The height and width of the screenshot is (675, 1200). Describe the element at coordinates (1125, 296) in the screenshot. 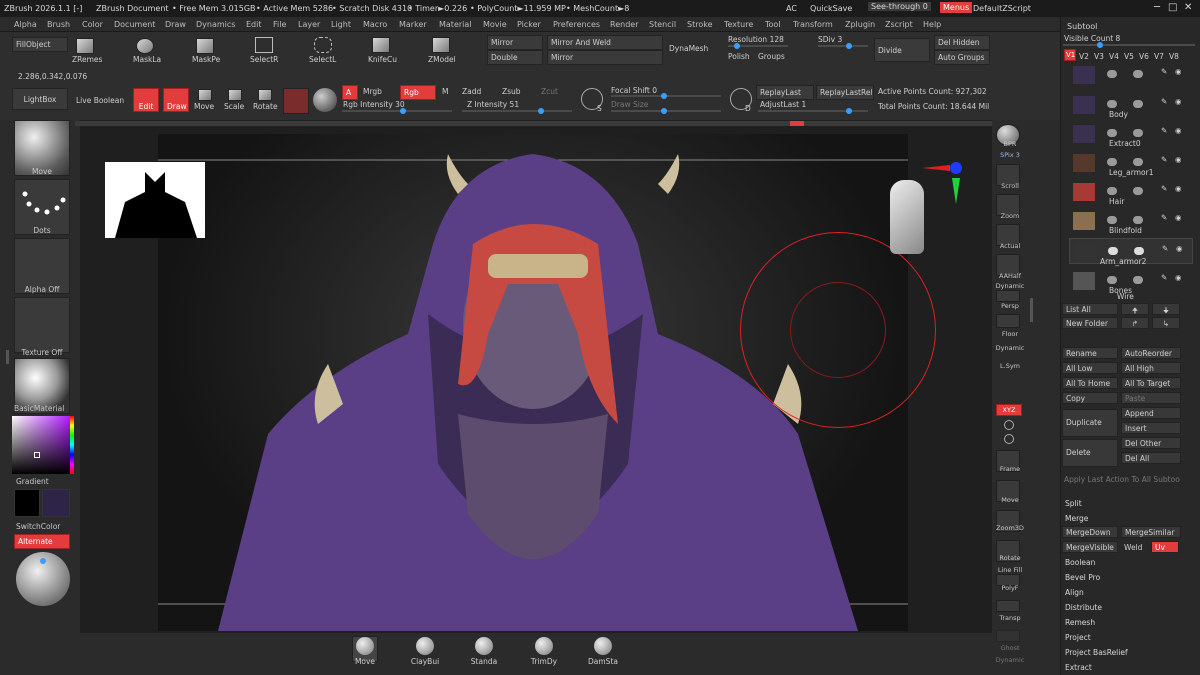

I see `subtool-name-wire: Wire` at that location.